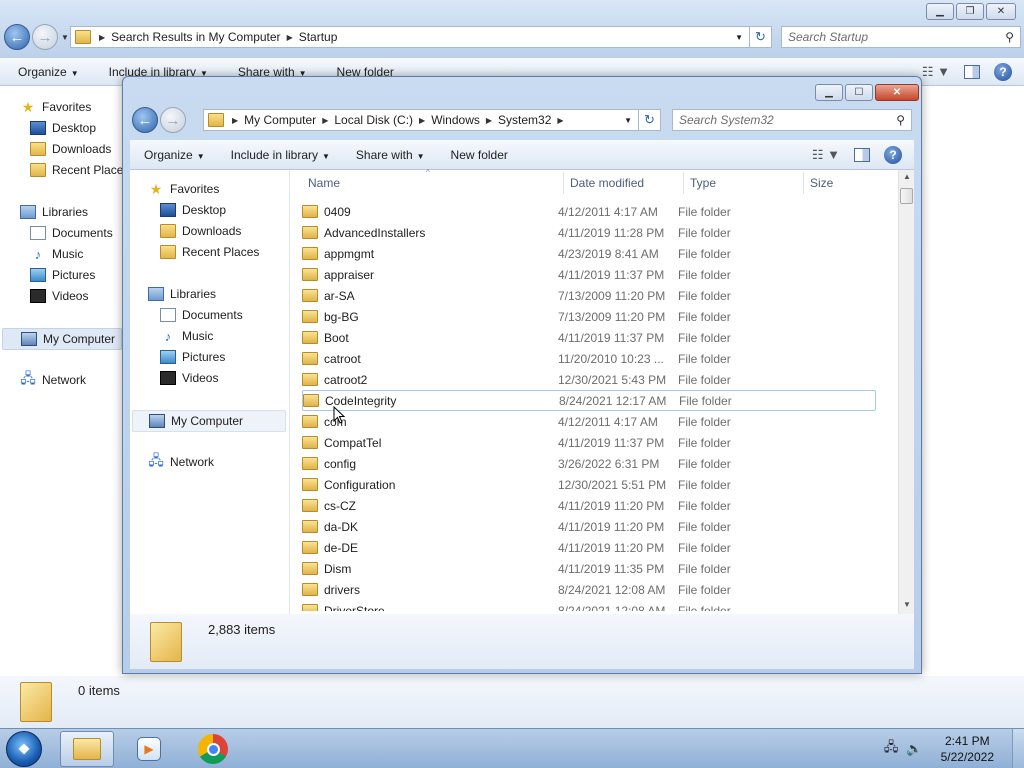 This screenshot has height=768, width=1024. I want to click on file-row: Boot 4/11/2019 11:37 PM File folder, so click(589, 337).